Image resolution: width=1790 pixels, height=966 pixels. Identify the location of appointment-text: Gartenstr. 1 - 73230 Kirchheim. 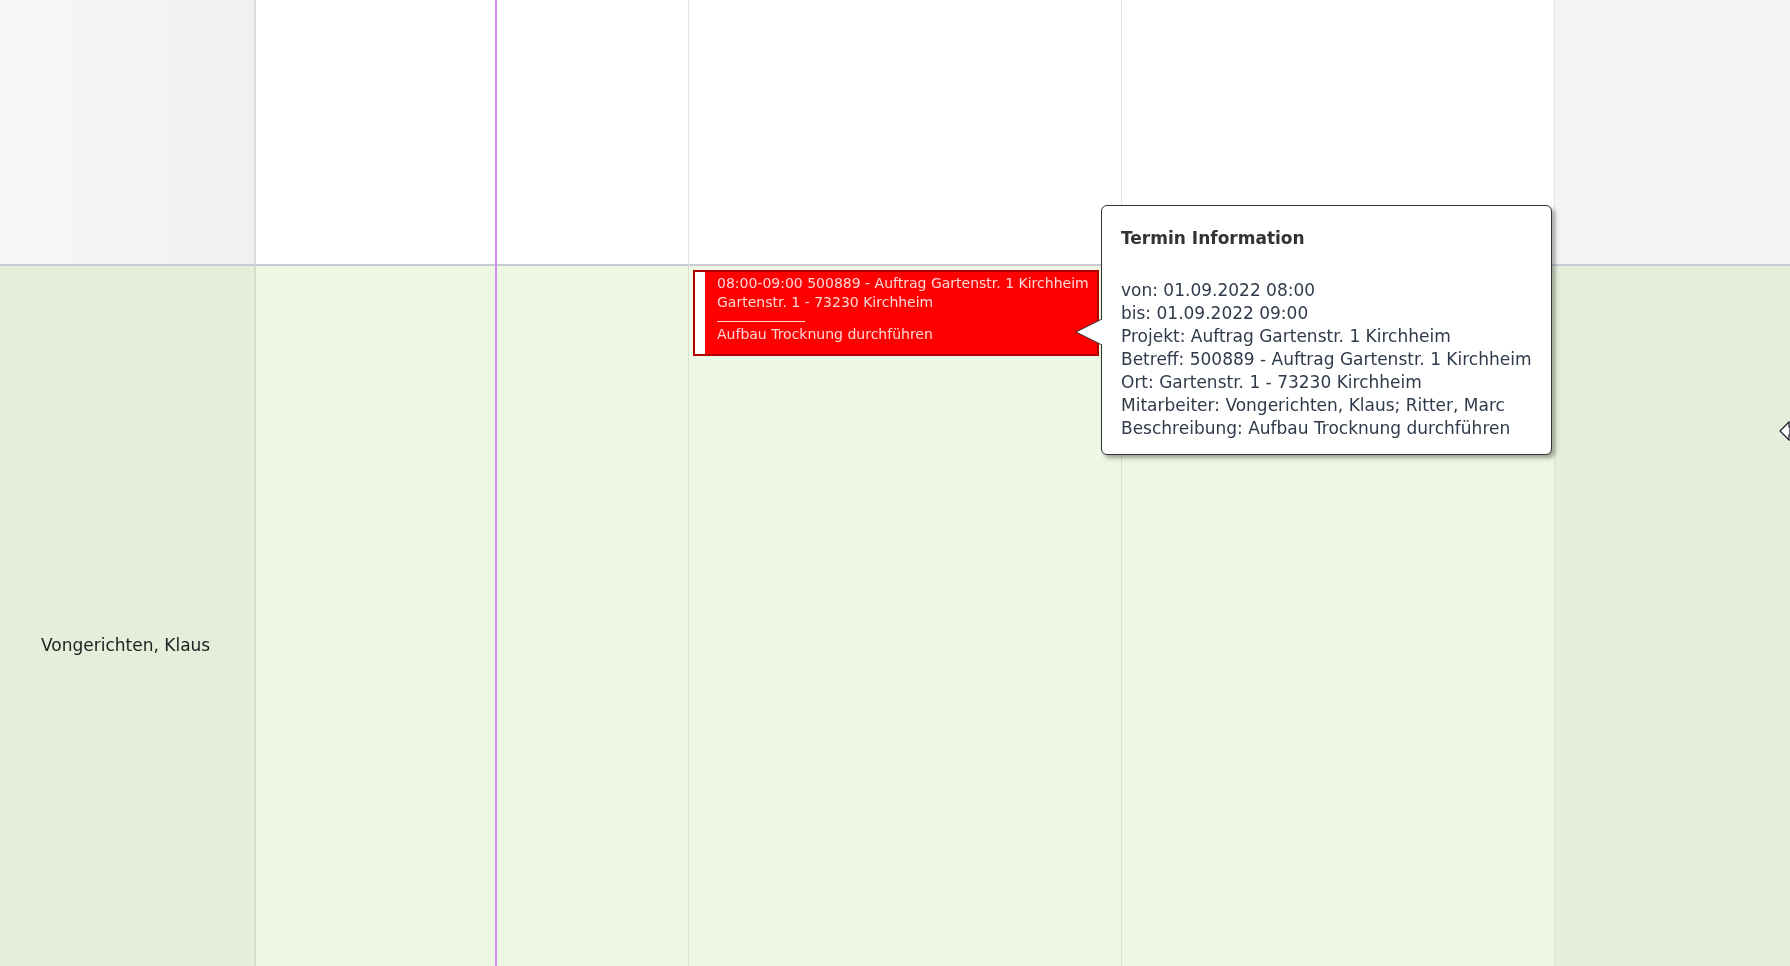
(826, 302).